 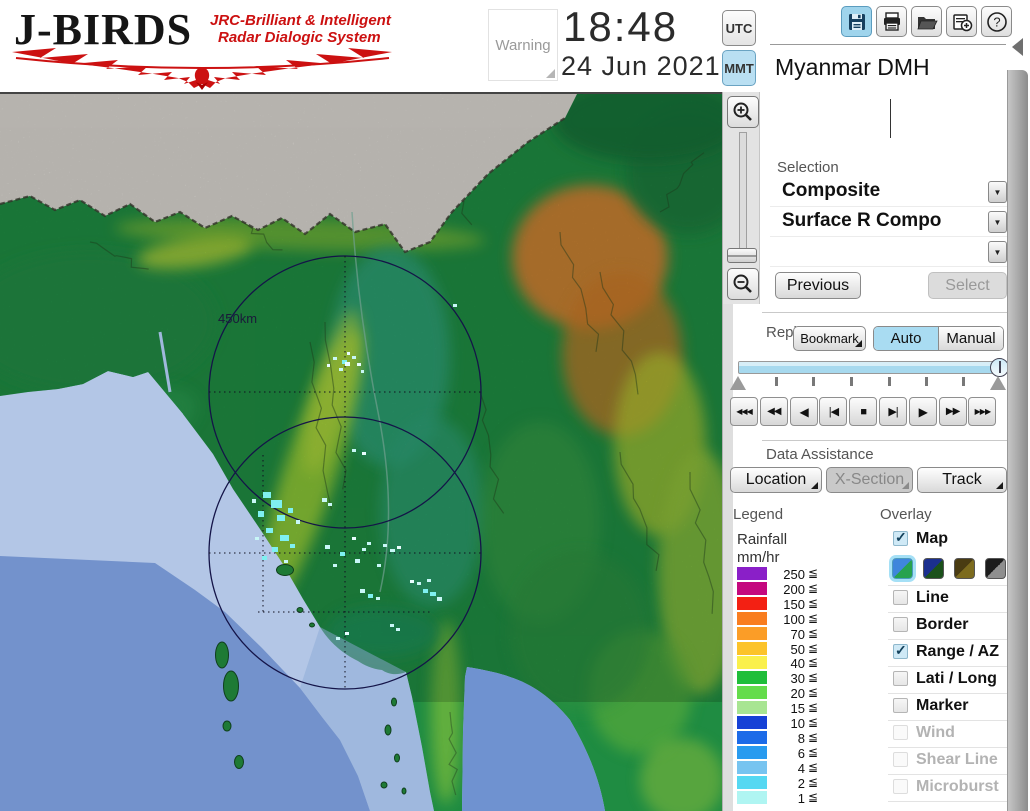 What do you see at coordinates (202, 69) in the screenshot?
I see `eagle-logo-icon` at bounding box center [202, 69].